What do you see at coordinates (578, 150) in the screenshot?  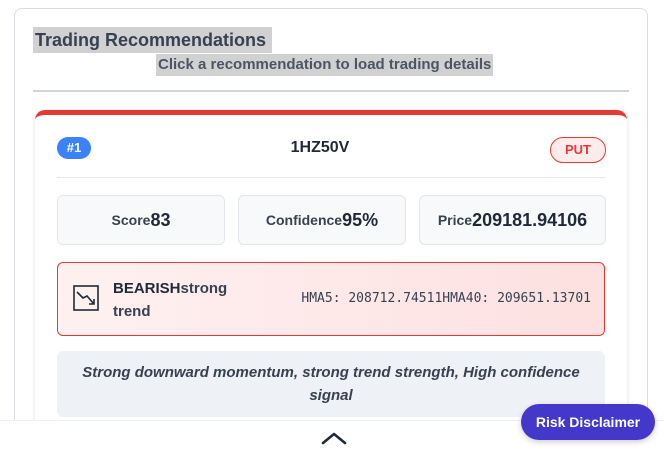 I see `direction-badge: PUT` at bounding box center [578, 150].